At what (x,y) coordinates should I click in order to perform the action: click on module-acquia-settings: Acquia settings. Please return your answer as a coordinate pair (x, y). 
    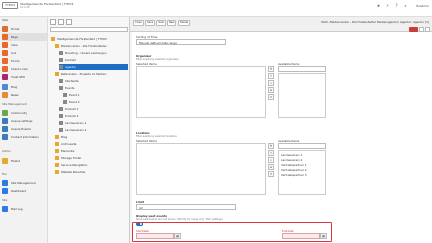
    Looking at the image, I should click on (24, 121).